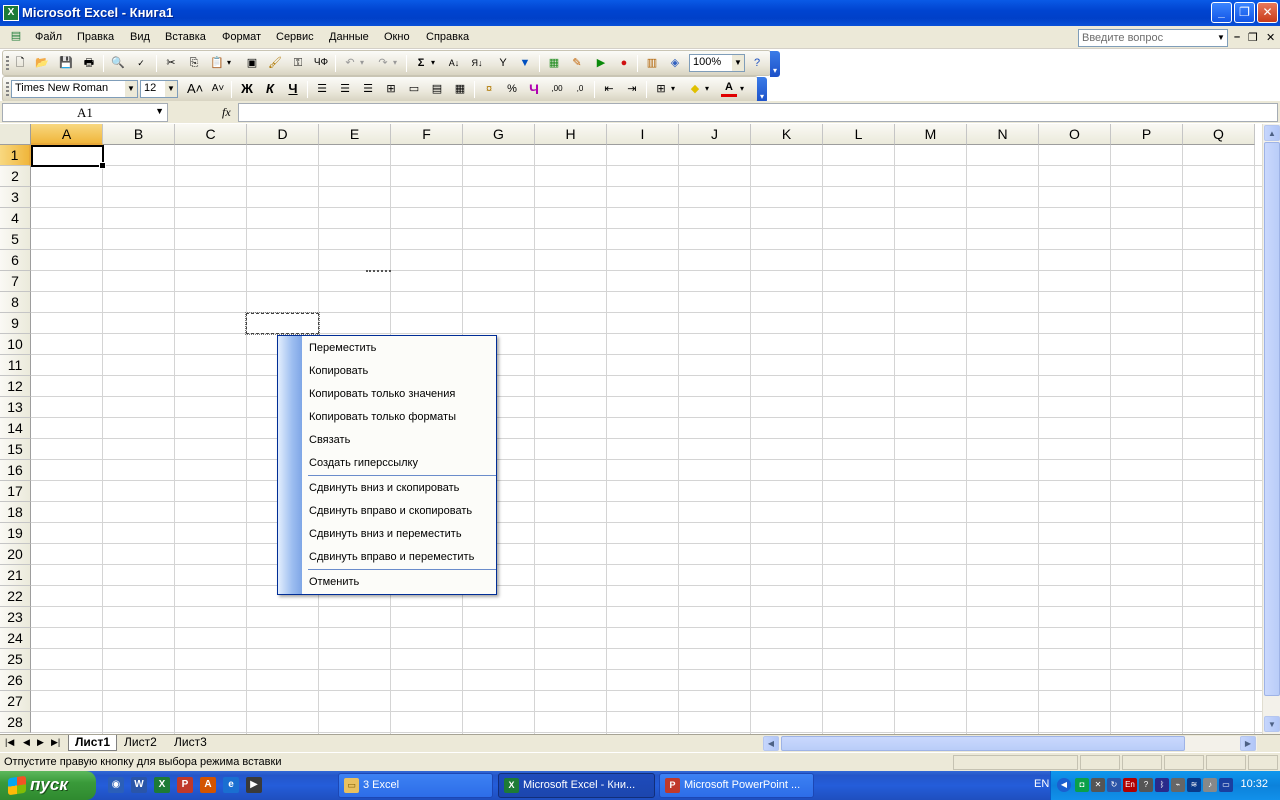  Describe the element at coordinates (139, 785) in the screenshot. I see `word-icon: W` at that location.